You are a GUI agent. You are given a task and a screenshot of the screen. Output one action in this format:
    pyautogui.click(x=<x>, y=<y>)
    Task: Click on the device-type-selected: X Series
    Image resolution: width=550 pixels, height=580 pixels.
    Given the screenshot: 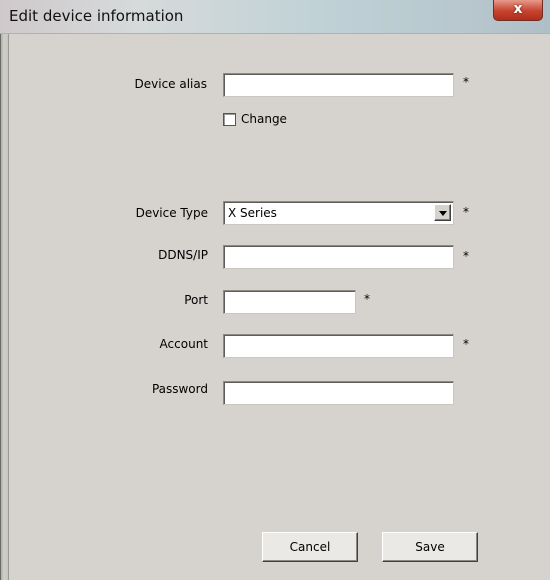 What is the action you would take?
    pyautogui.click(x=252, y=213)
    